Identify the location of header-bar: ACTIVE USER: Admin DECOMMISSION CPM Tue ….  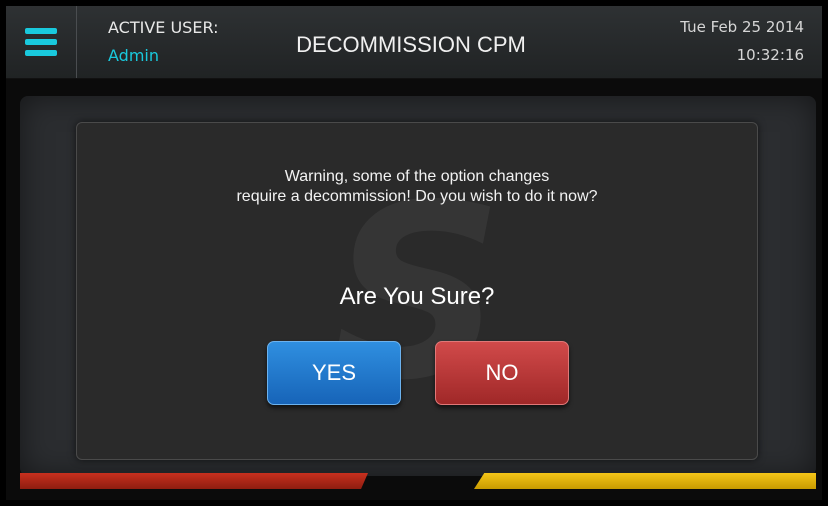
(414, 42).